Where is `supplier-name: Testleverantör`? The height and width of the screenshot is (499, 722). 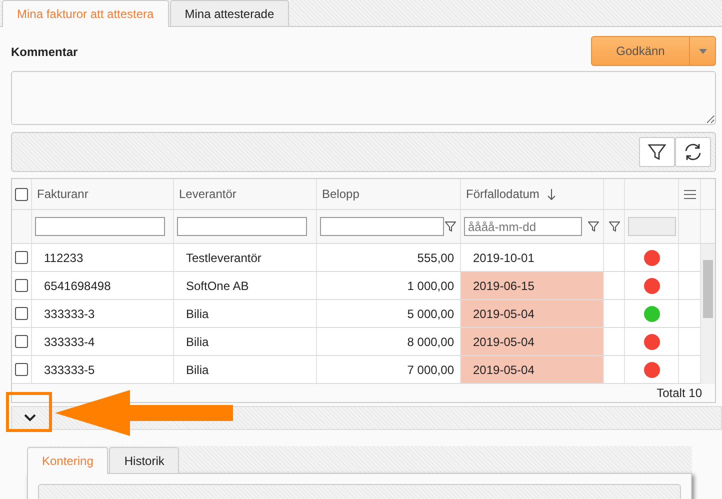
supplier-name: Testleverantör is located at coordinates (224, 258).